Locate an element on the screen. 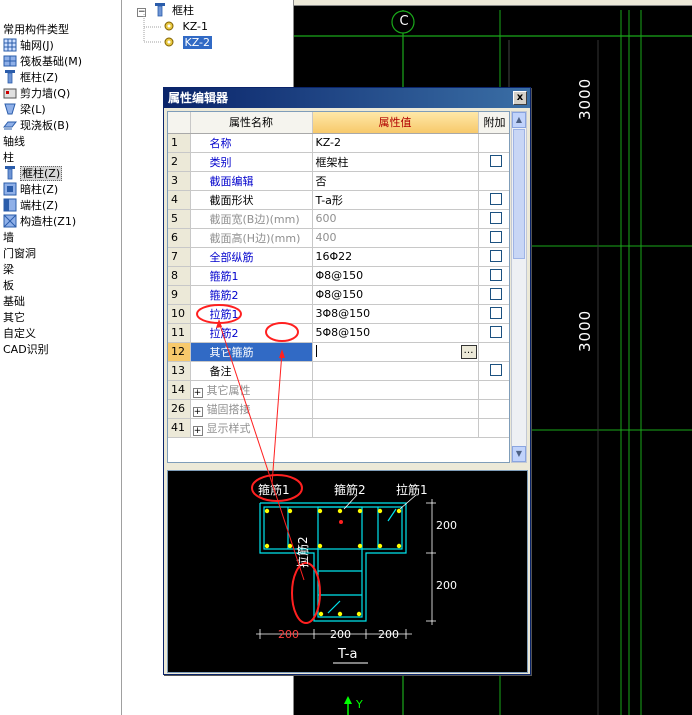  tree-item-5: 梁(L) is located at coordinates (24, 110).